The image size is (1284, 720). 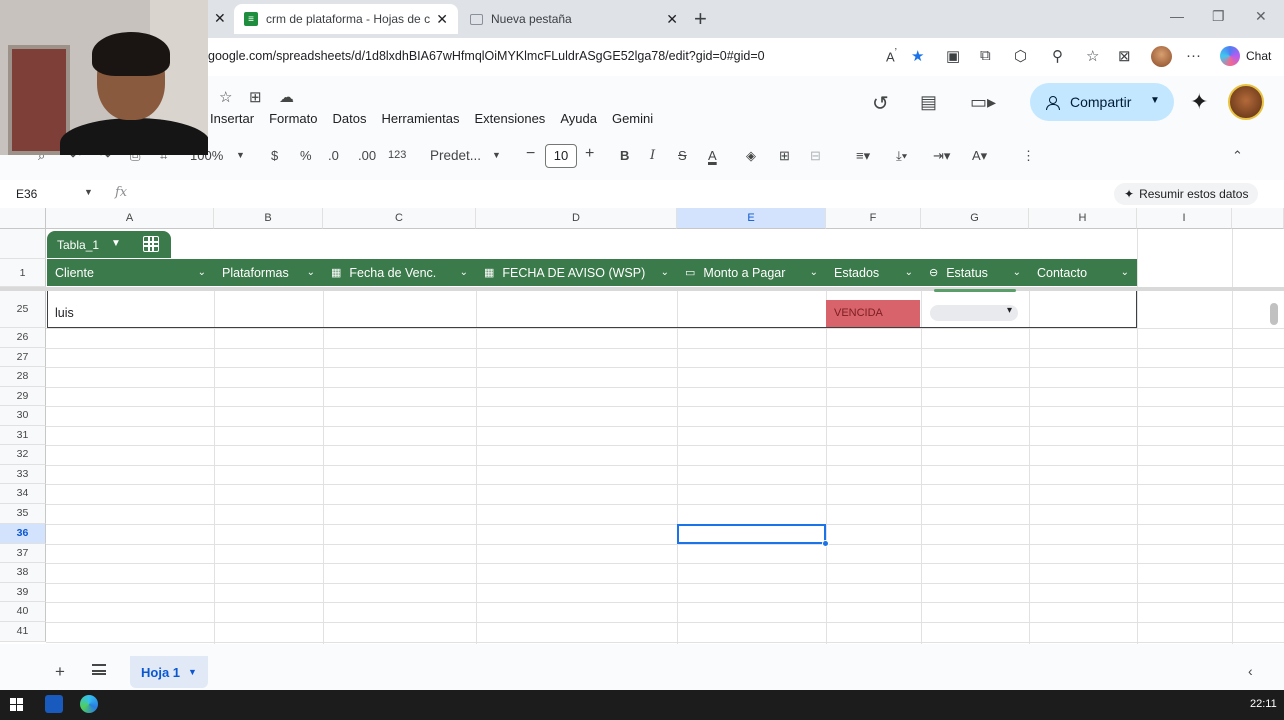 I want to click on meet-video-icon: ▭▸, so click(x=983, y=102).